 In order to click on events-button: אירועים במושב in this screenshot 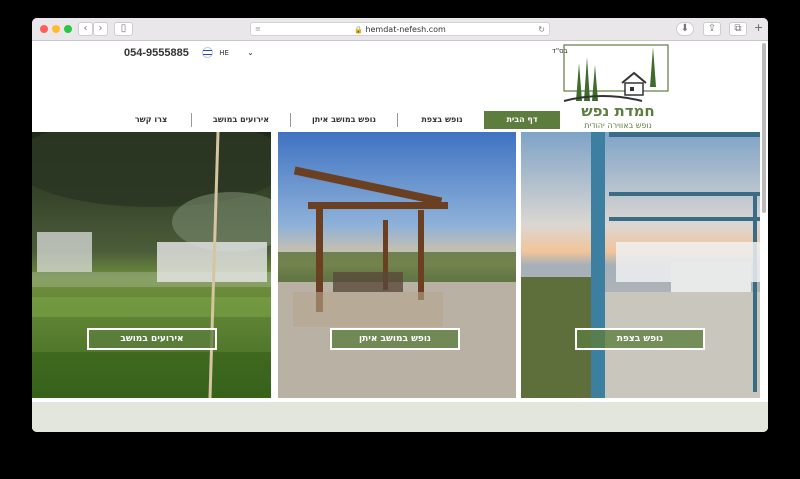, I will do `click(152, 339)`.